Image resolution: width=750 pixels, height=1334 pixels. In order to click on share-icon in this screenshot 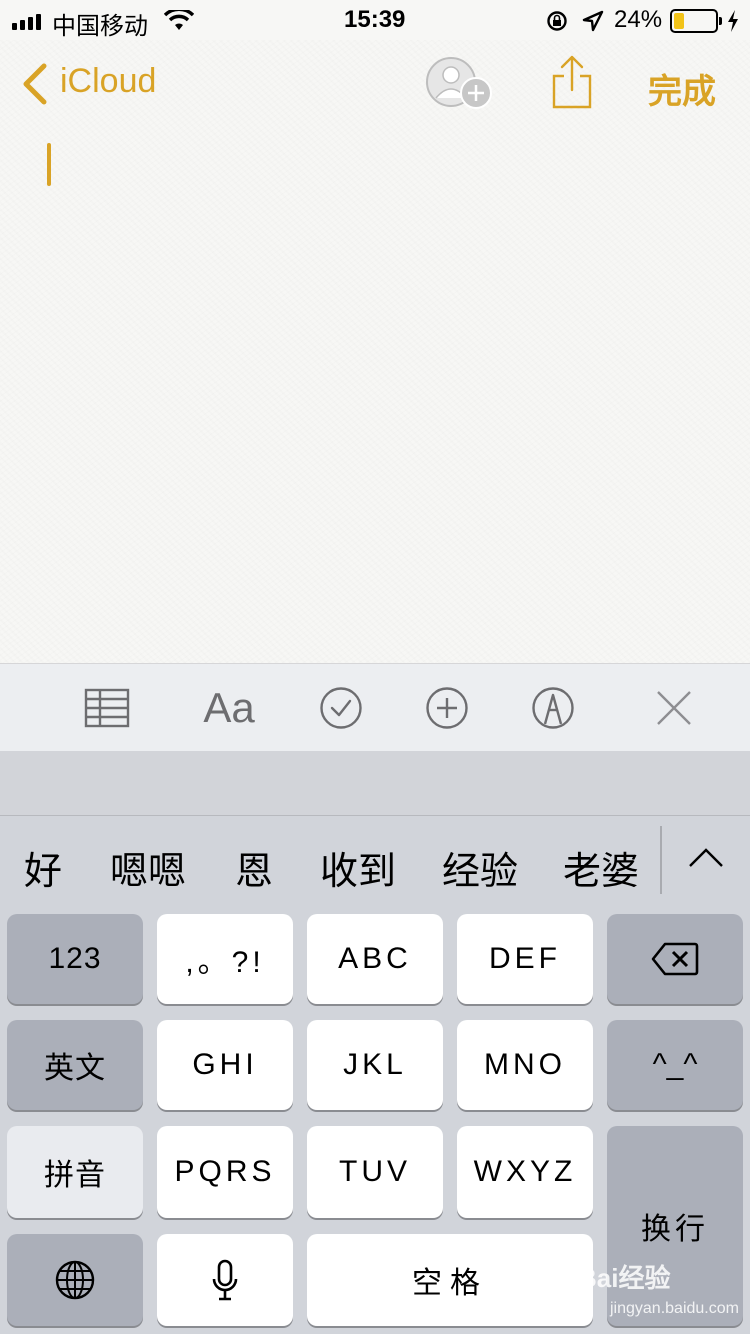, I will do `click(572, 82)`.